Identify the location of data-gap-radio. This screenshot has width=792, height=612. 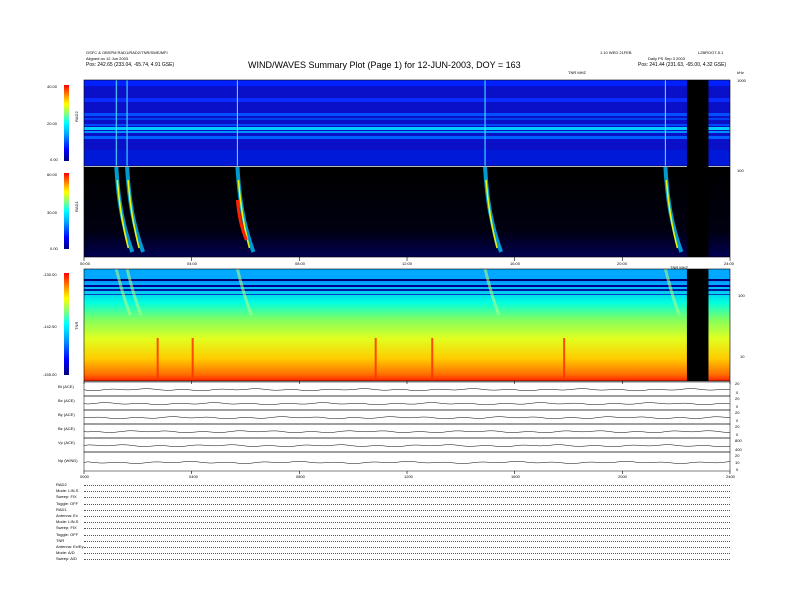
(697, 168).